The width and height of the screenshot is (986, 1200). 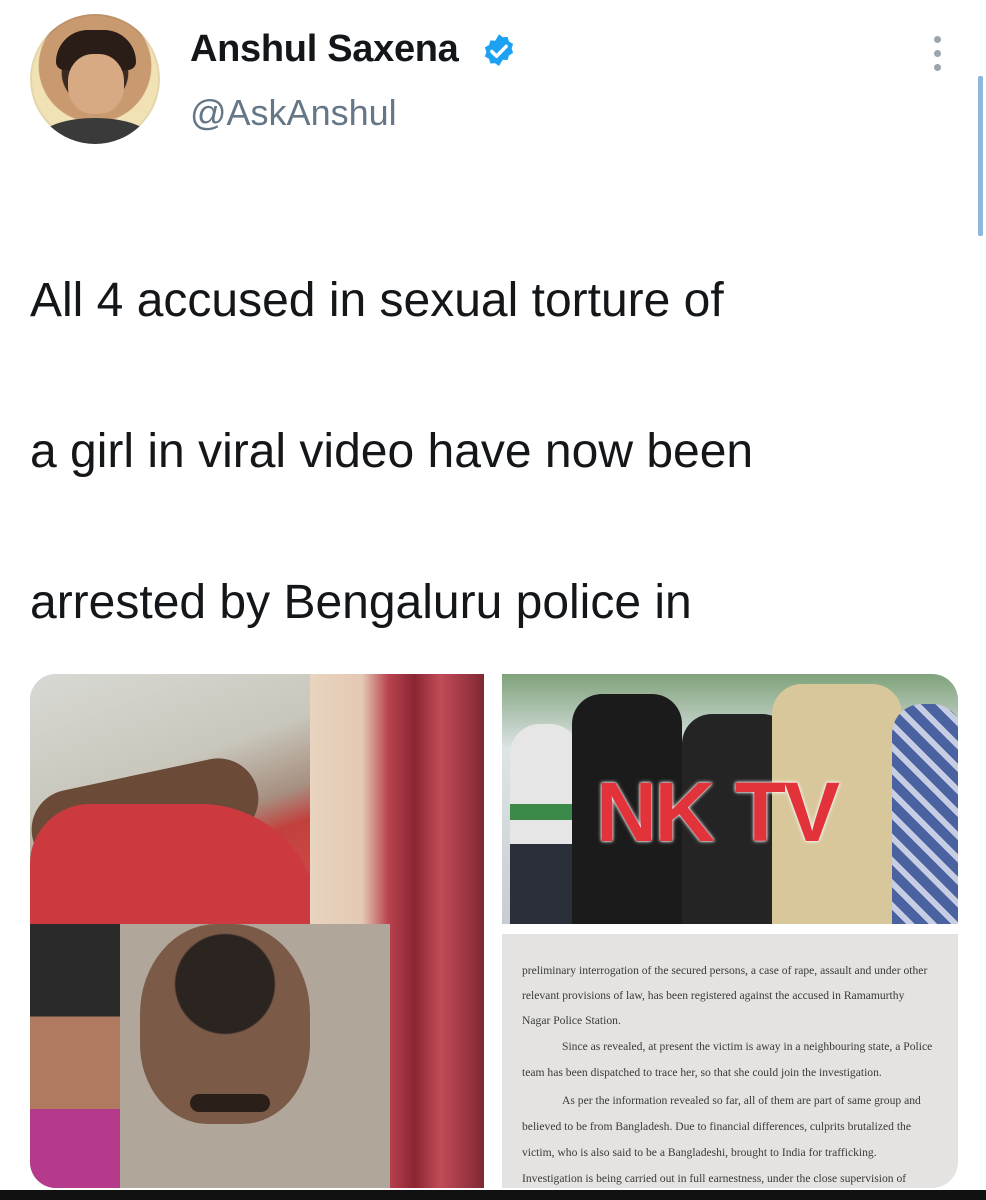 What do you see at coordinates (175, 799) in the screenshot?
I see `media-photo-top` at bounding box center [175, 799].